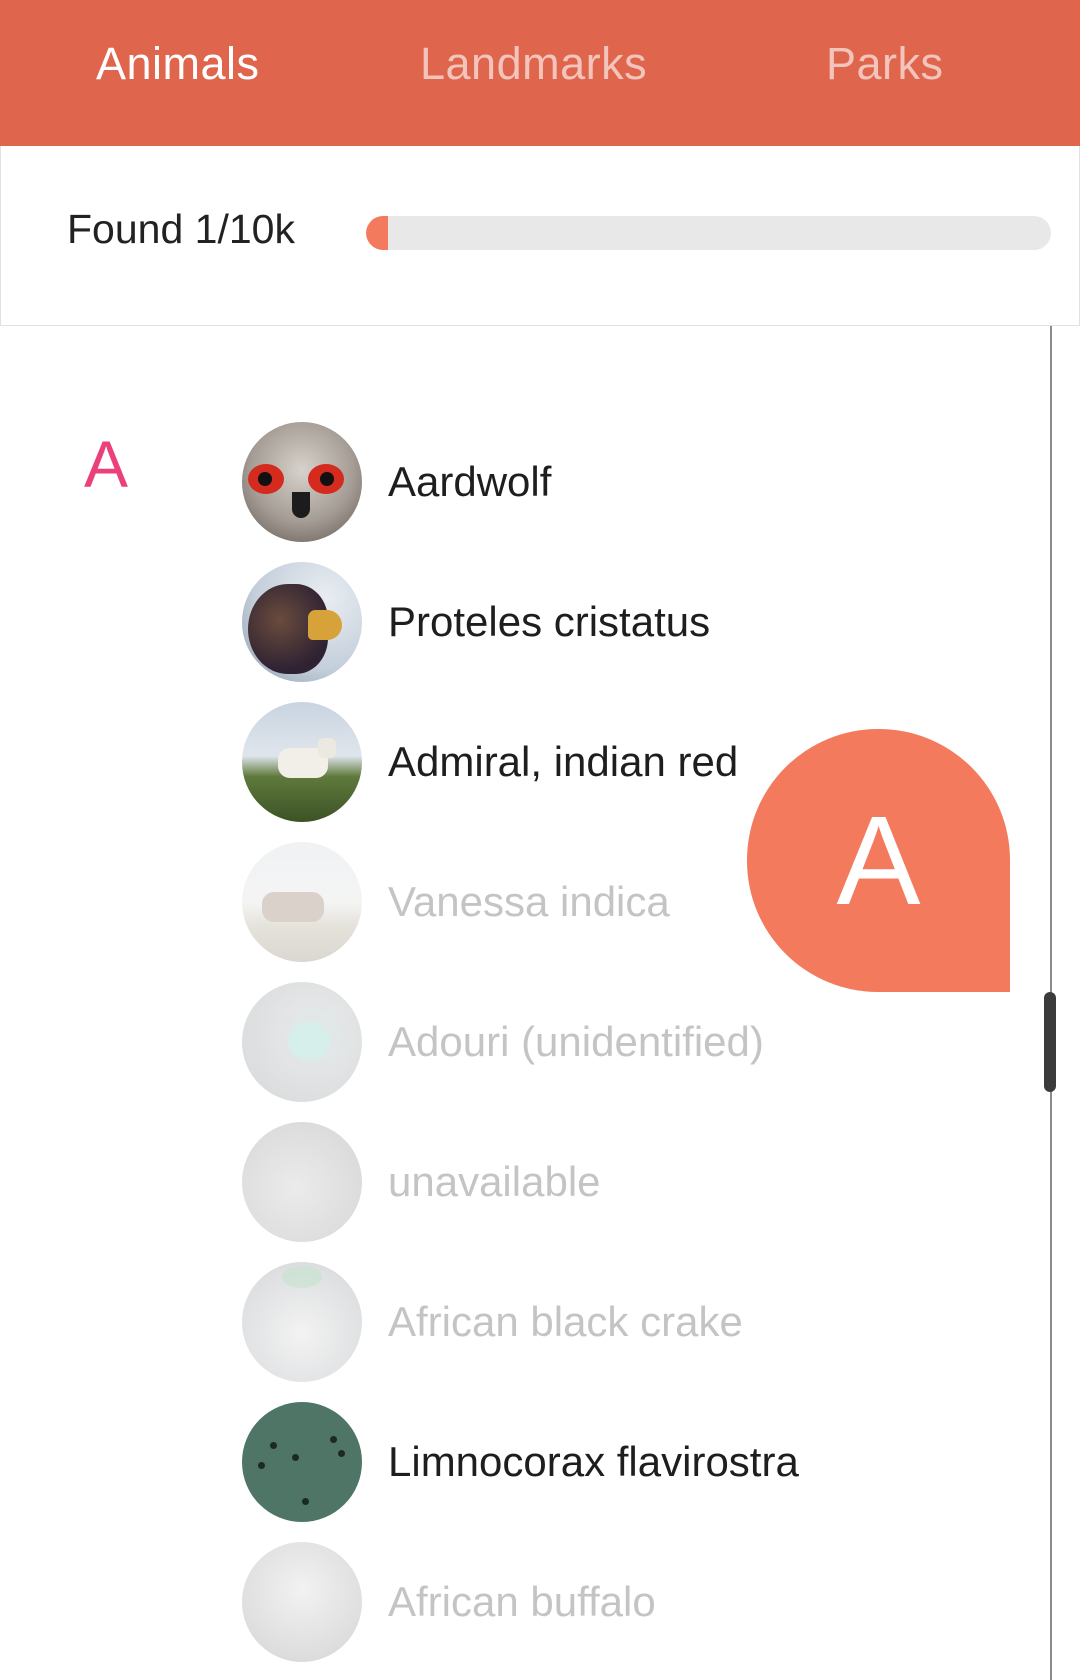  Describe the element at coordinates (302, 762) in the screenshot. I see `goat-avatar` at that location.